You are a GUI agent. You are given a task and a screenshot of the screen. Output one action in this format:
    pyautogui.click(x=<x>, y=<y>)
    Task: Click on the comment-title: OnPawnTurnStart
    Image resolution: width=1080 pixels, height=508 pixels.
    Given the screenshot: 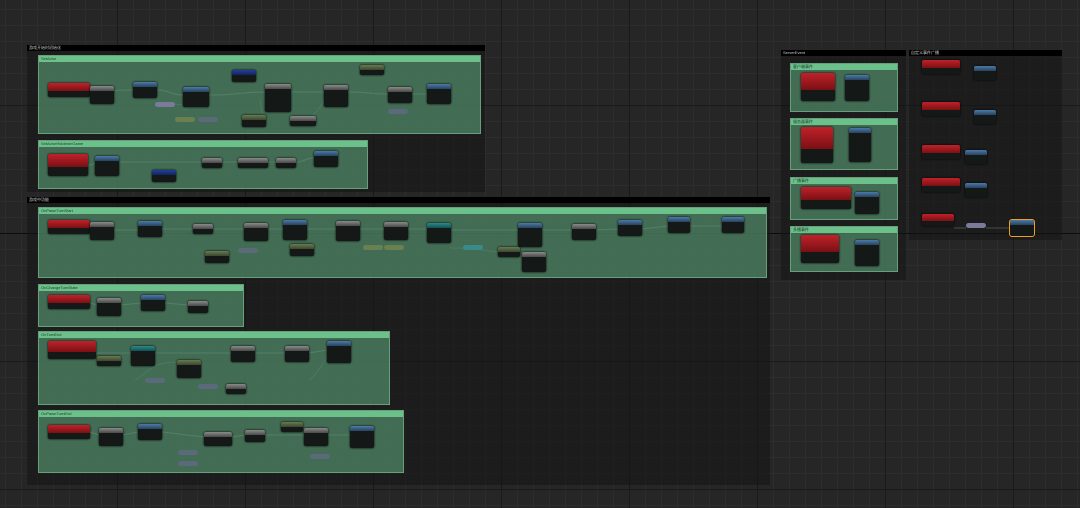 What is the action you would take?
    pyautogui.click(x=402, y=211)
    